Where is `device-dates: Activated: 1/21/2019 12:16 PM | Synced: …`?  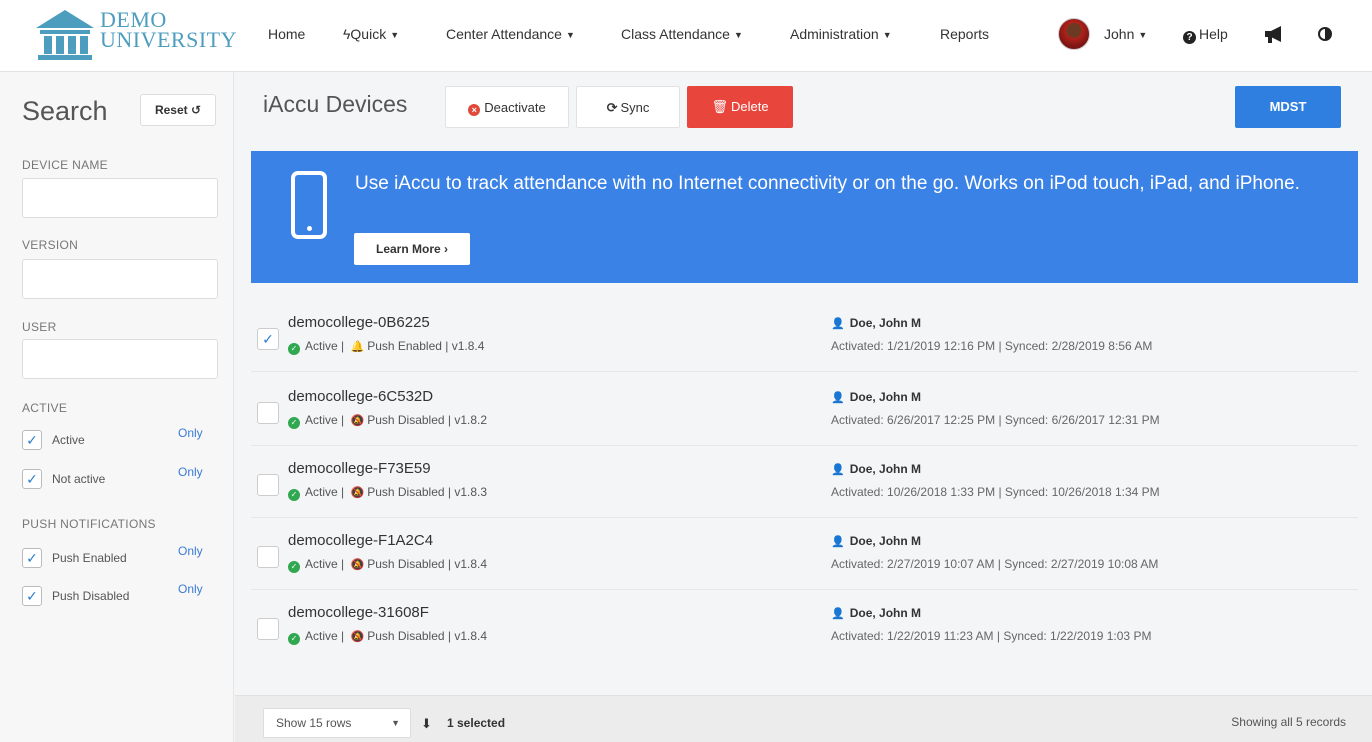
device-dates: Activated: 1/21/2019 12:16 PM | Synced: … is located at coordinates (992, 346).